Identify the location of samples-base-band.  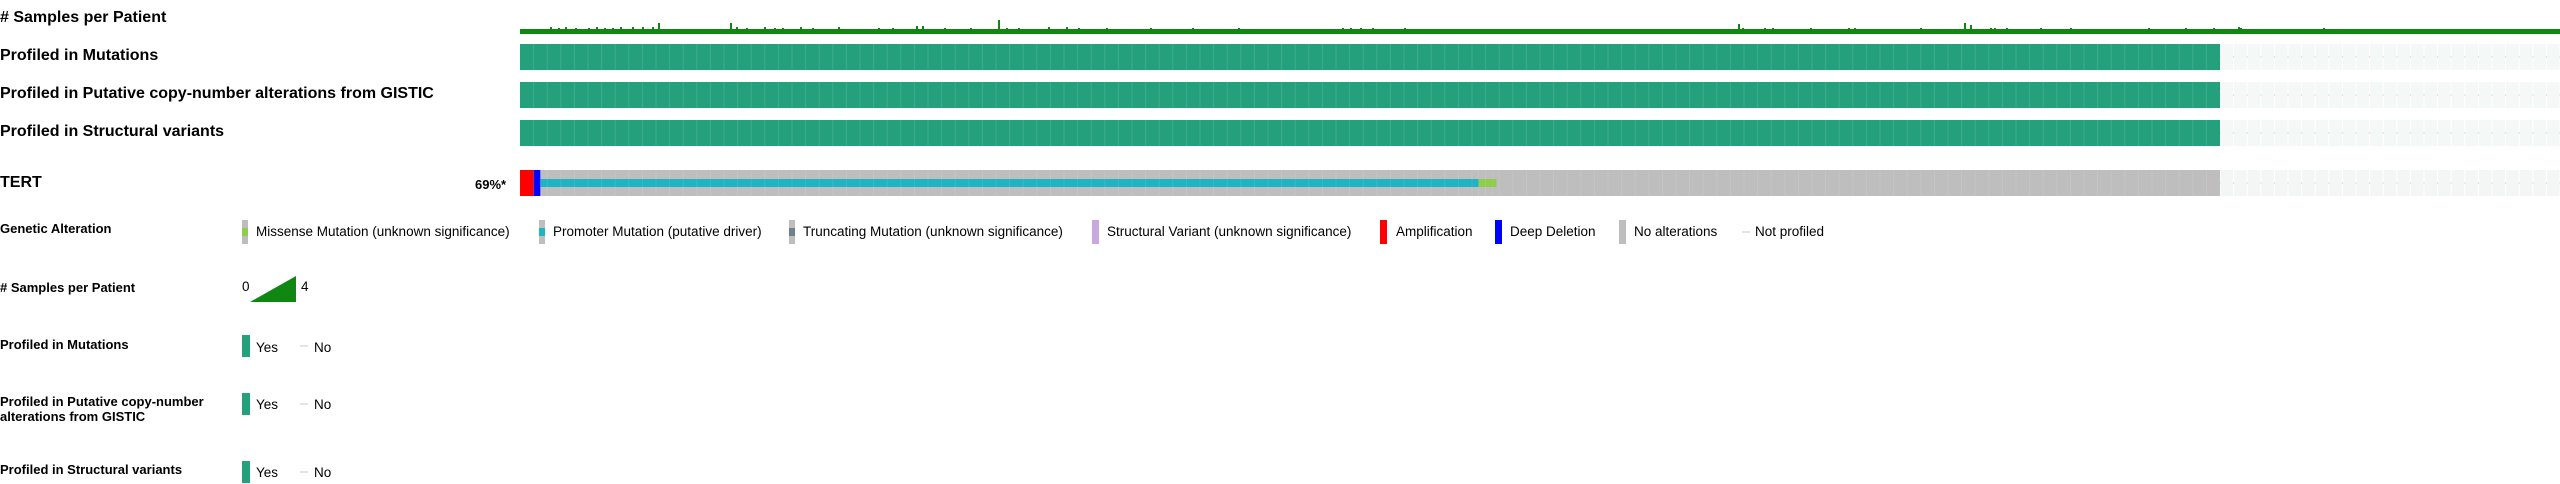
(1540, 31).